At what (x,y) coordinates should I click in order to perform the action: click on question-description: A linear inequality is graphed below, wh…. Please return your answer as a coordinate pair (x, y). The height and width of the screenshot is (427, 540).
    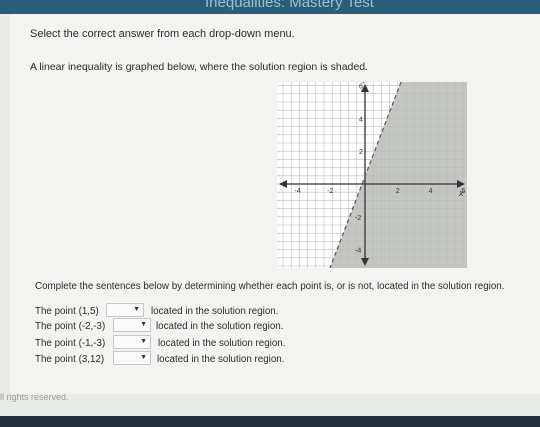
    Looking at the image, I should click on (199, 67).